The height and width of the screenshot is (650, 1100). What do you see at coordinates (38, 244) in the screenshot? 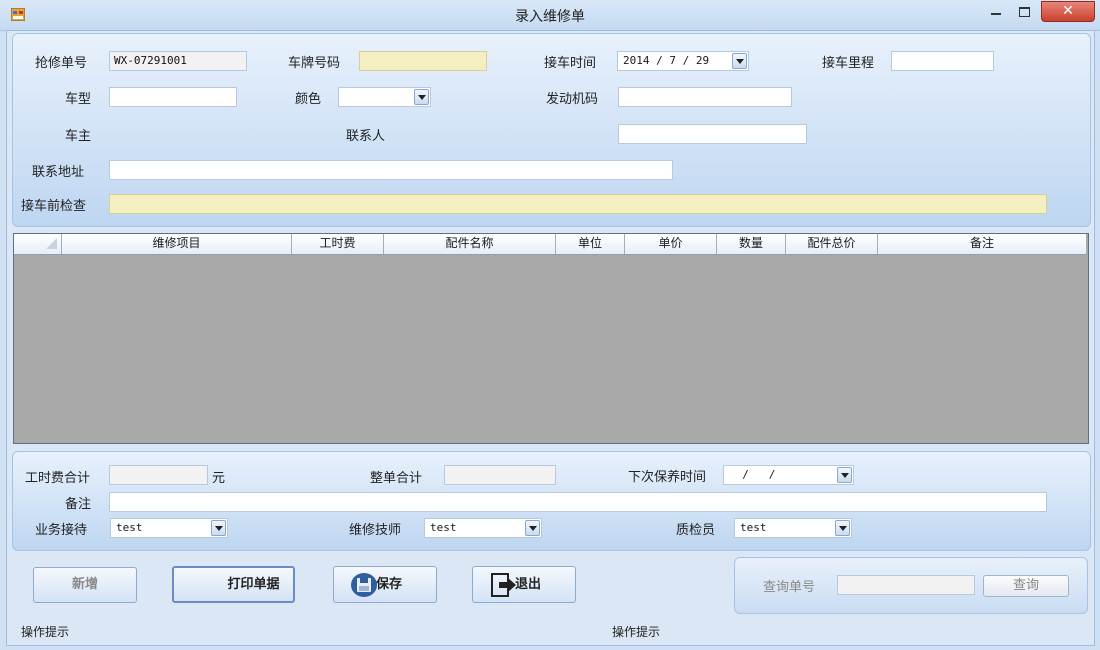
I see `grid-corner-cell` at bounding box center [38, 244].